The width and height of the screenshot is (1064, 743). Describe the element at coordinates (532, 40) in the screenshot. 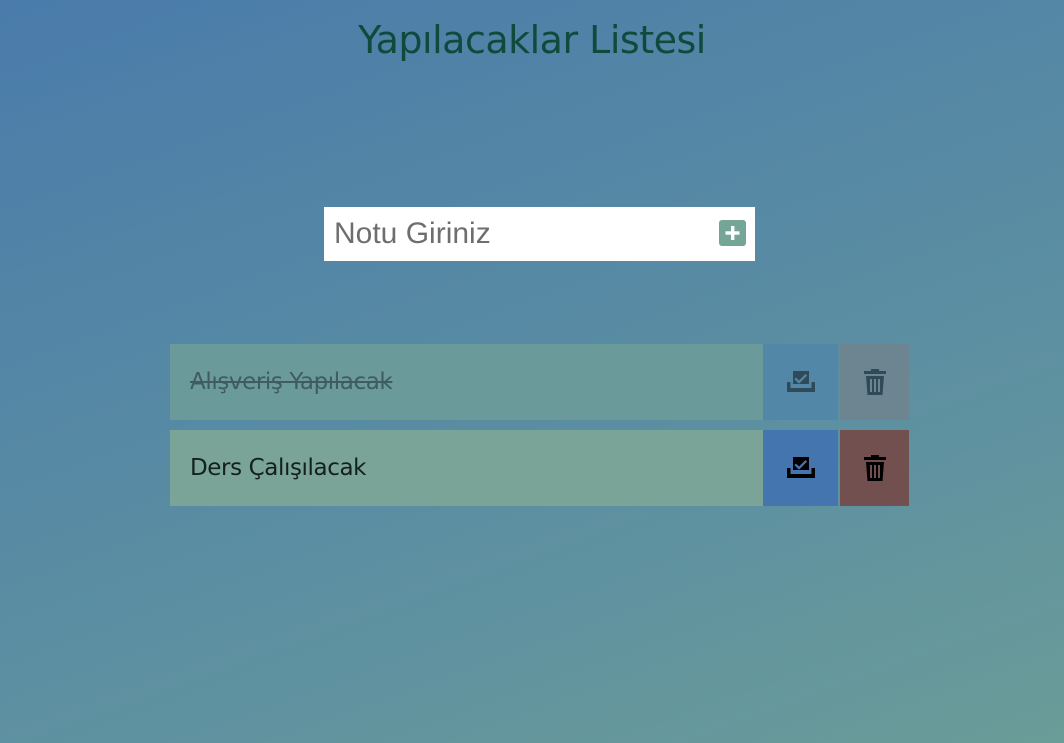

I see `page-title: Yapılacaklar Listesi` at that location.